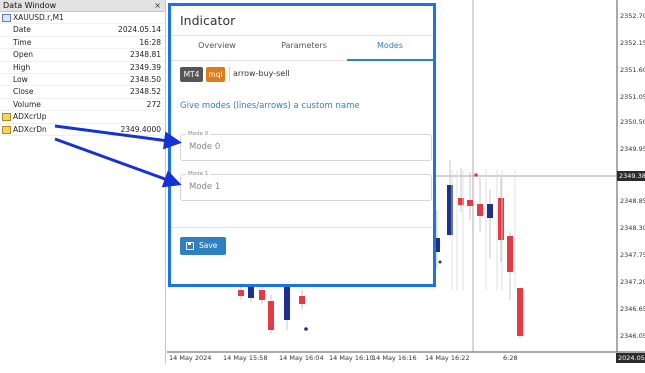 The height and width of the screenshot is (373, 645). Describe the element at coordinates (30, 129) in the screenshot. I see `indicator-label: ADXcrDn` at that location.